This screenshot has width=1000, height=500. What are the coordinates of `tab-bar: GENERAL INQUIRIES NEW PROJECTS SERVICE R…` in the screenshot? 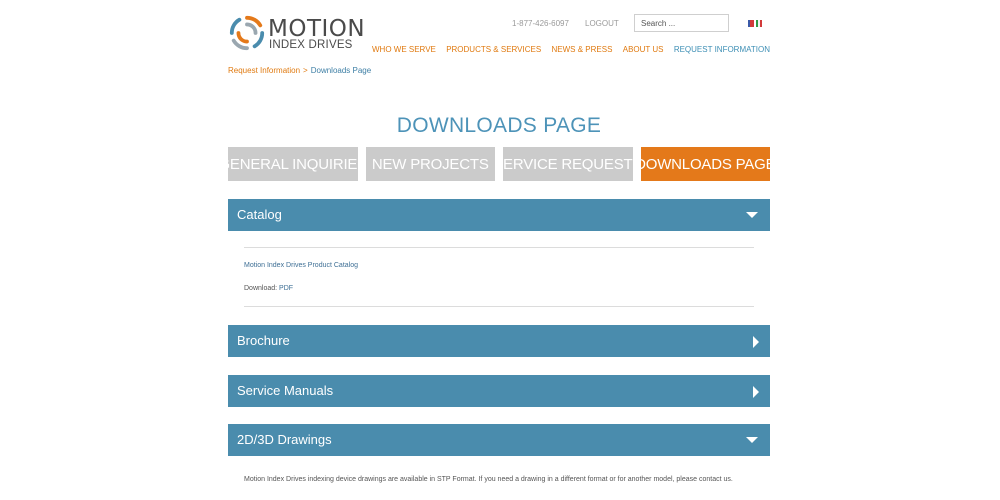 It's located at (499, 164).